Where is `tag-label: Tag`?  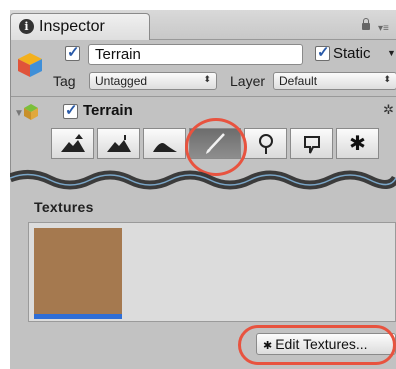
tag-label: Tag is located at coordinates (64, 81).